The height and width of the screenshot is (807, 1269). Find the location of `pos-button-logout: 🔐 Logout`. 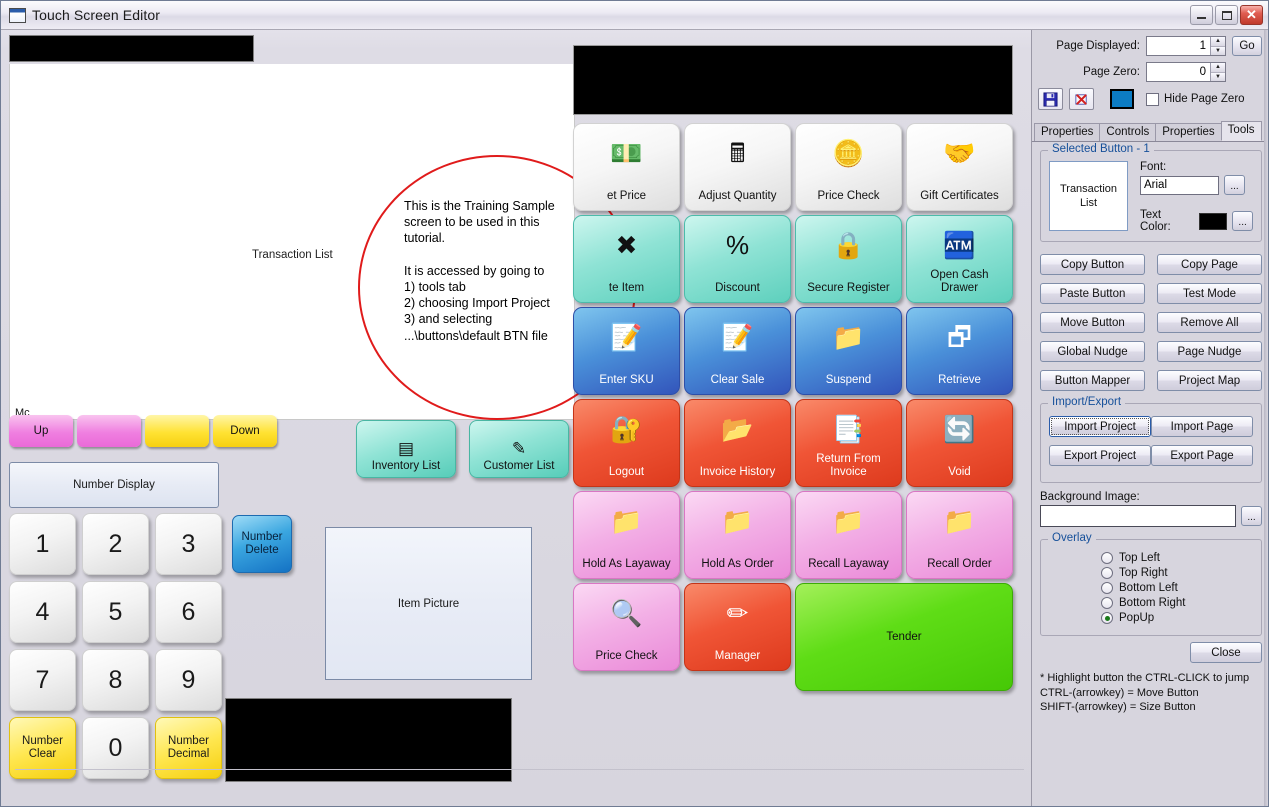

pos-button-logout: 🔐 Logout is located at coordinates (626, 443).